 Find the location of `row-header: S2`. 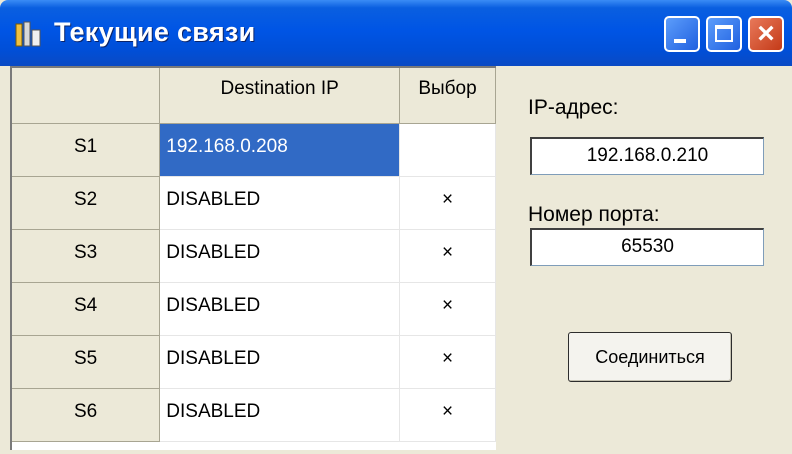

row-header: S2 is located at coordinates (86, 203).